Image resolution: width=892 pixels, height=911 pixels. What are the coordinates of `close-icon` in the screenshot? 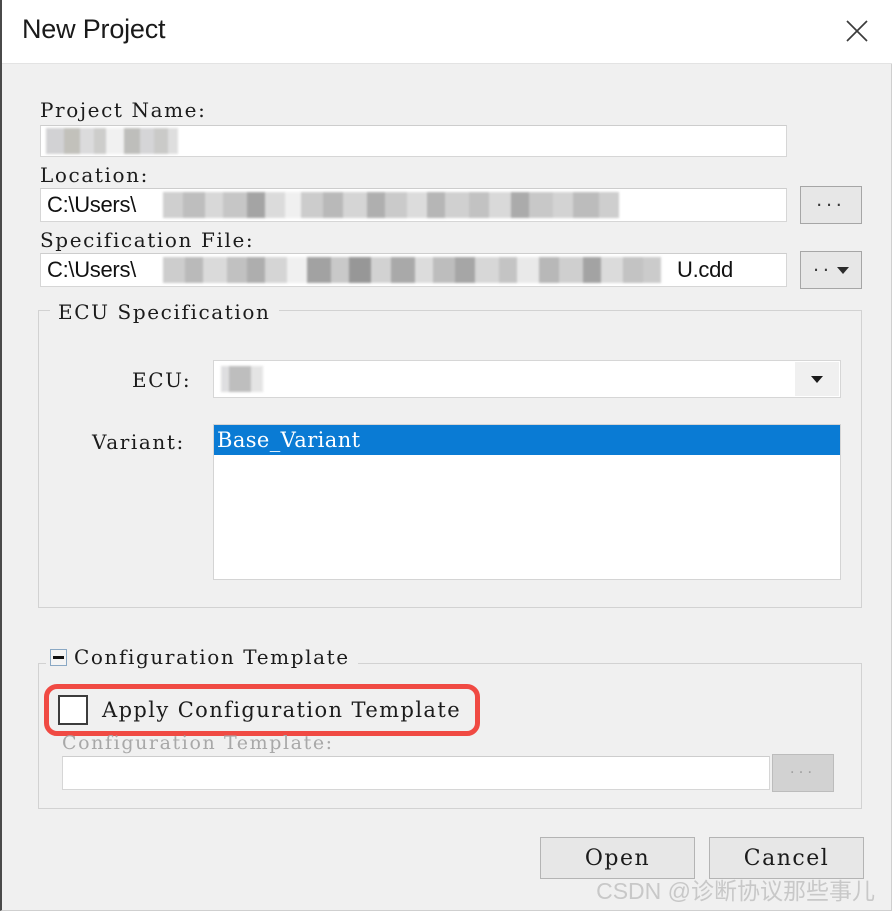 It's located at (857, 31).